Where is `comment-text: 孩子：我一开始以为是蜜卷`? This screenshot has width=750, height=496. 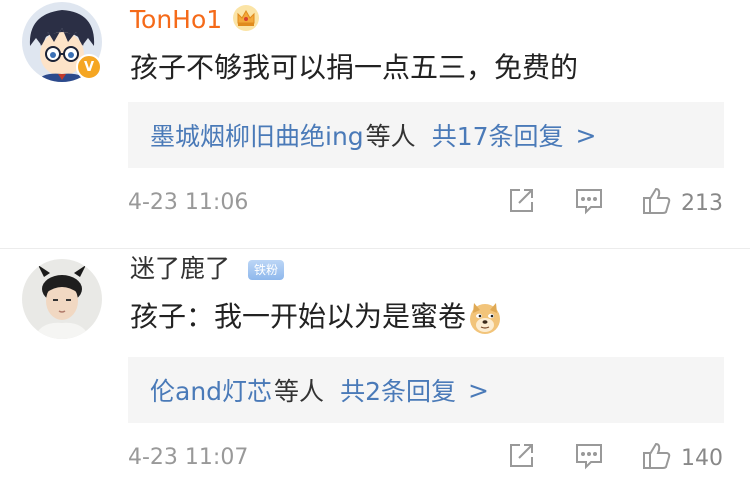
comment-text: 孩子：我一开始以为是蜜卷 is located at coordinates (316, 317).